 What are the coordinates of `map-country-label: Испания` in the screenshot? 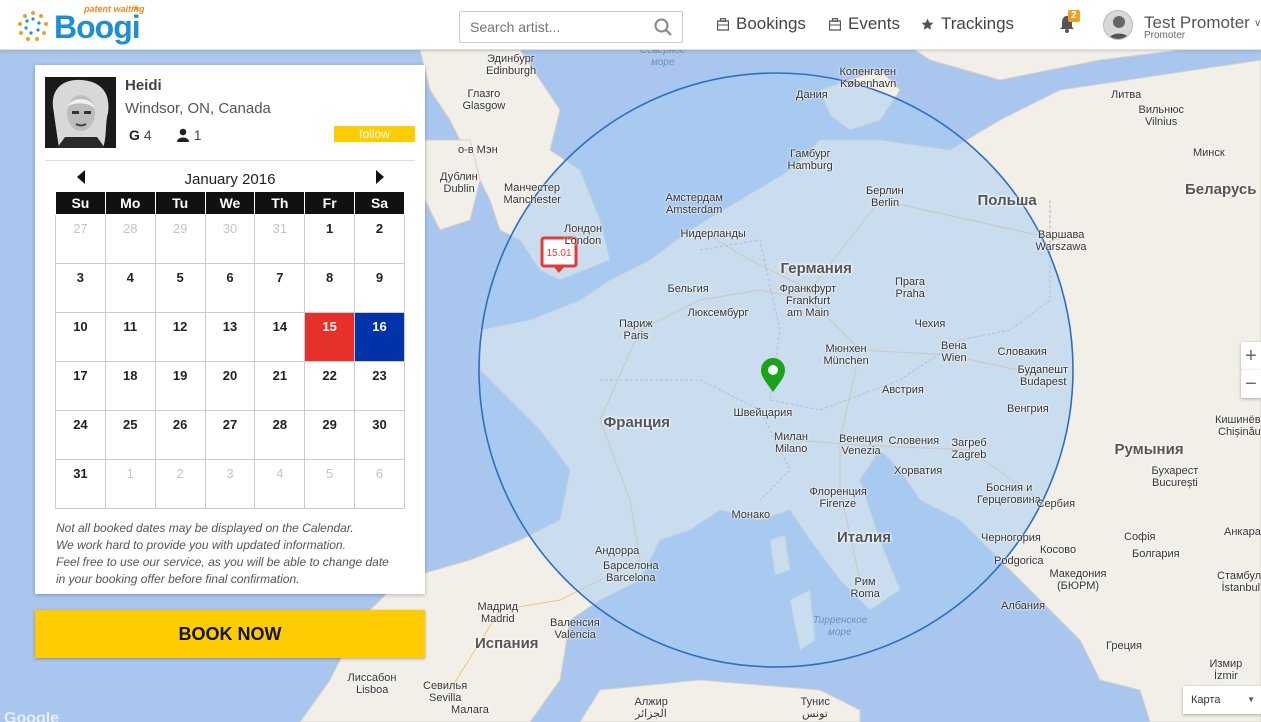 It's located at (507, 643).